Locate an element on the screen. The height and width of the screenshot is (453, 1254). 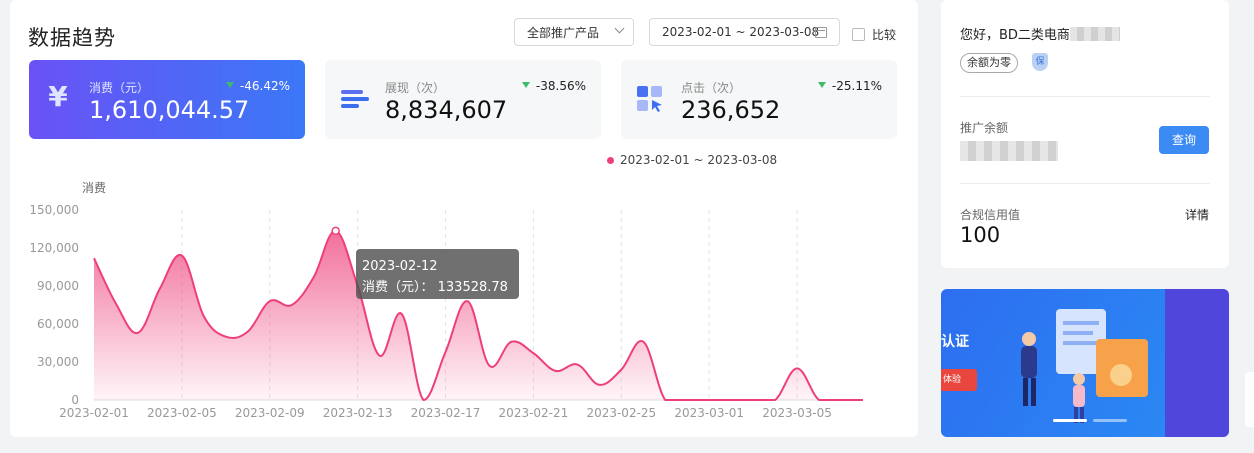
x-tick-label: 2023-02-25 is located at coordinates (621, 413).